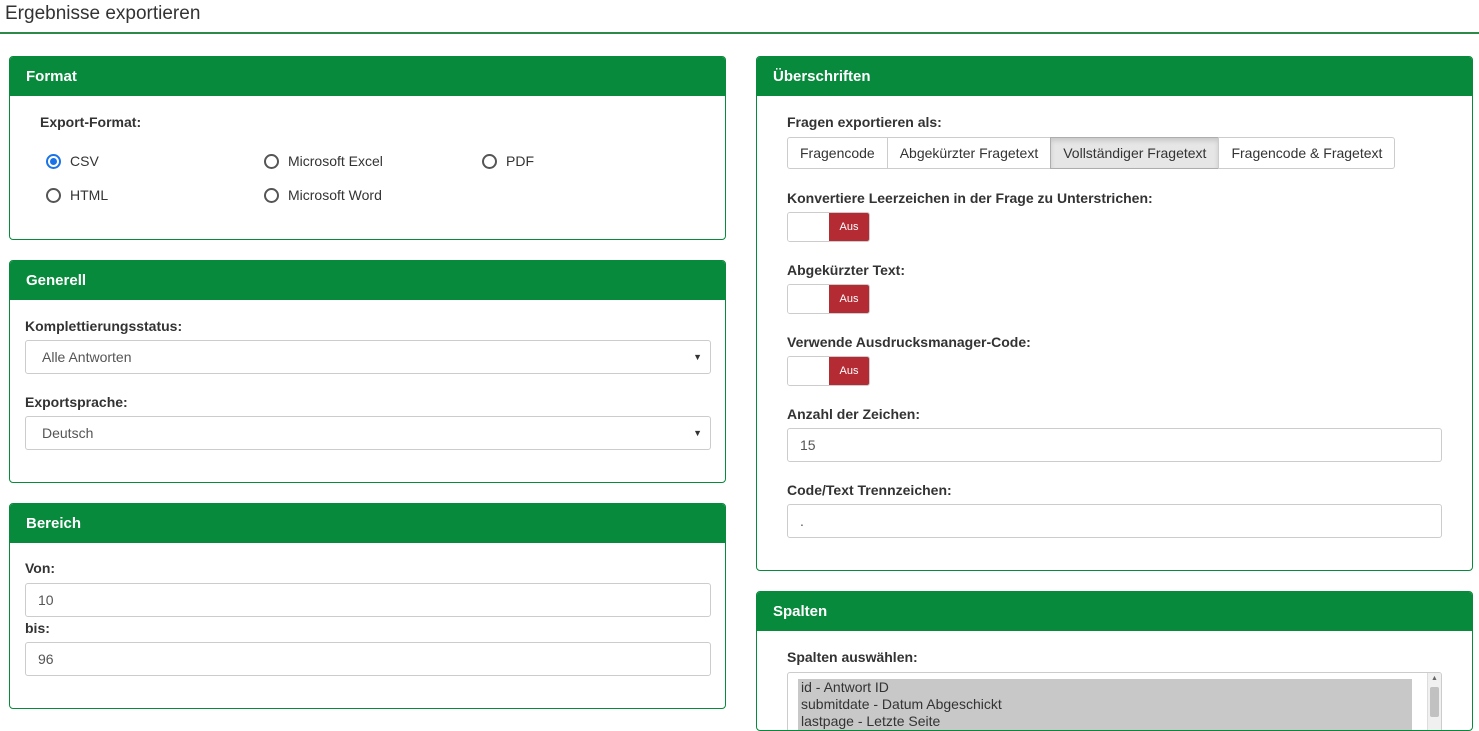 The height and width of the screenshot is (731, 1479). What do you see at coordinates (1105, 704) in the screenshot?
I see `list-item: submitdate - Datum Abgeschickt` at bounding box center [1105, 704].